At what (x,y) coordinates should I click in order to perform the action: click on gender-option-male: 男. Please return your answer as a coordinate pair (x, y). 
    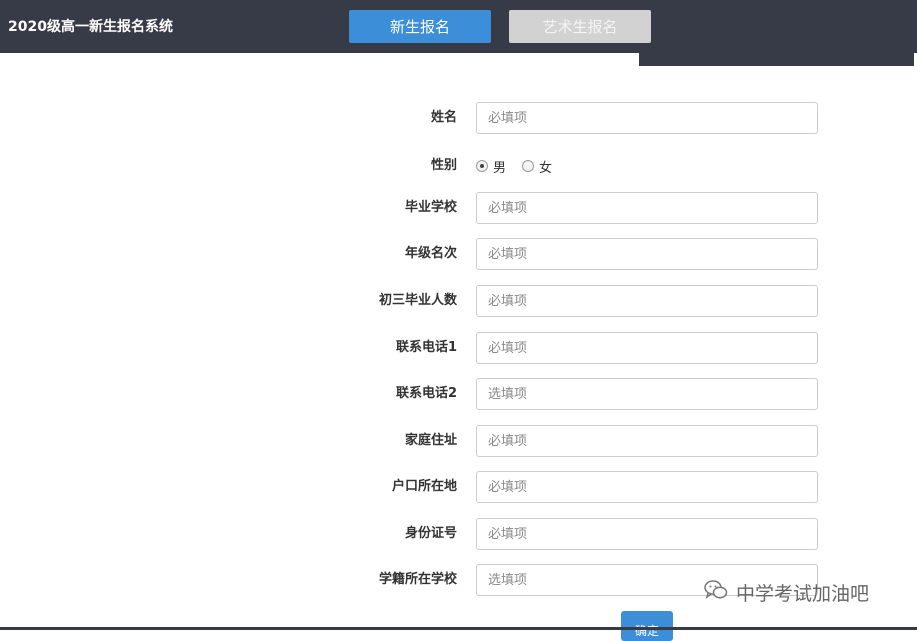
    Looking at the image, I should click on (491, 166).